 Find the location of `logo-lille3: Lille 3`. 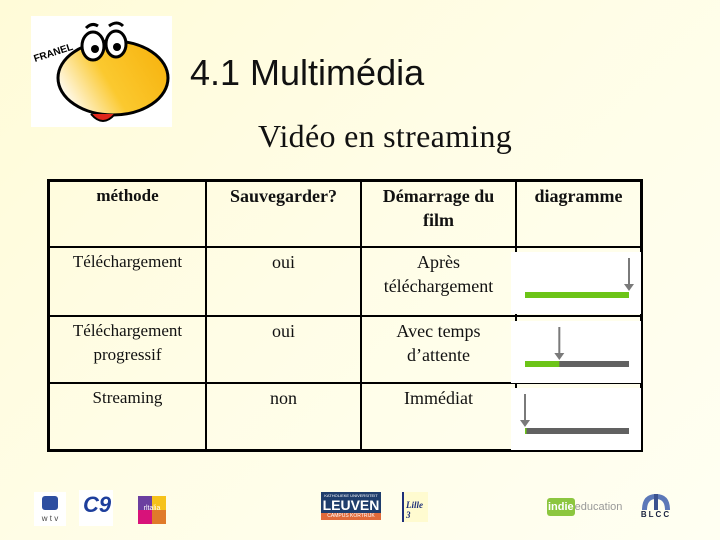

logo-lille3: Lille 3 is located at coordinates (415, 507).